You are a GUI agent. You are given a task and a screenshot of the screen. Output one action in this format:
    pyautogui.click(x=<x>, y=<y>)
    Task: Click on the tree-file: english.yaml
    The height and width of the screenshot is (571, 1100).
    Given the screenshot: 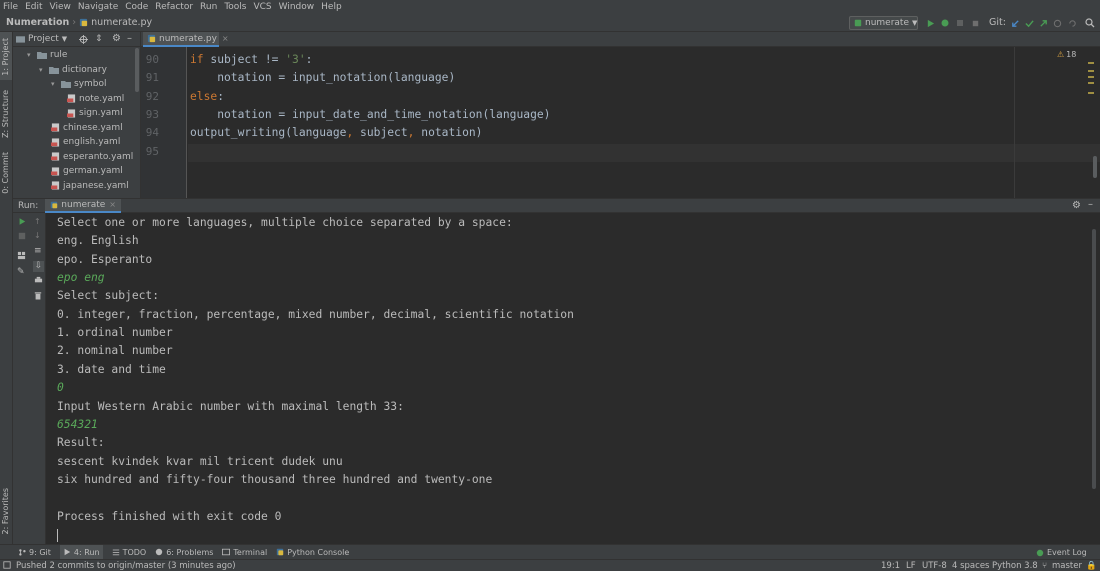 What is the action you would take?
    pyautogui.click(x=85, y=142)
    